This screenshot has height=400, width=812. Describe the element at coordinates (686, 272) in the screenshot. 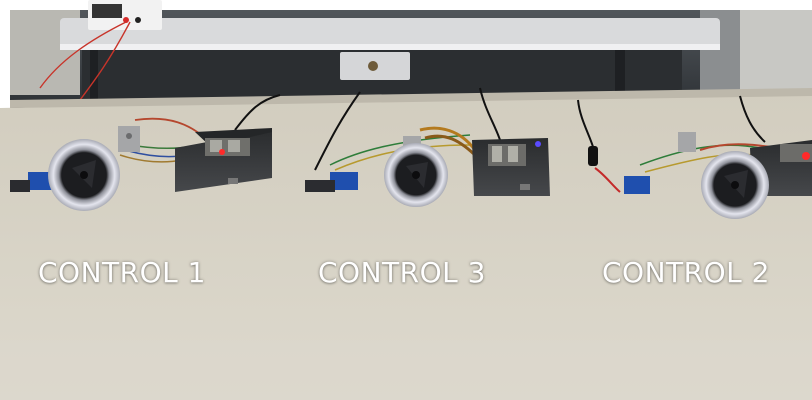

I see `caption-control-2: CONTROL 2` at that location.